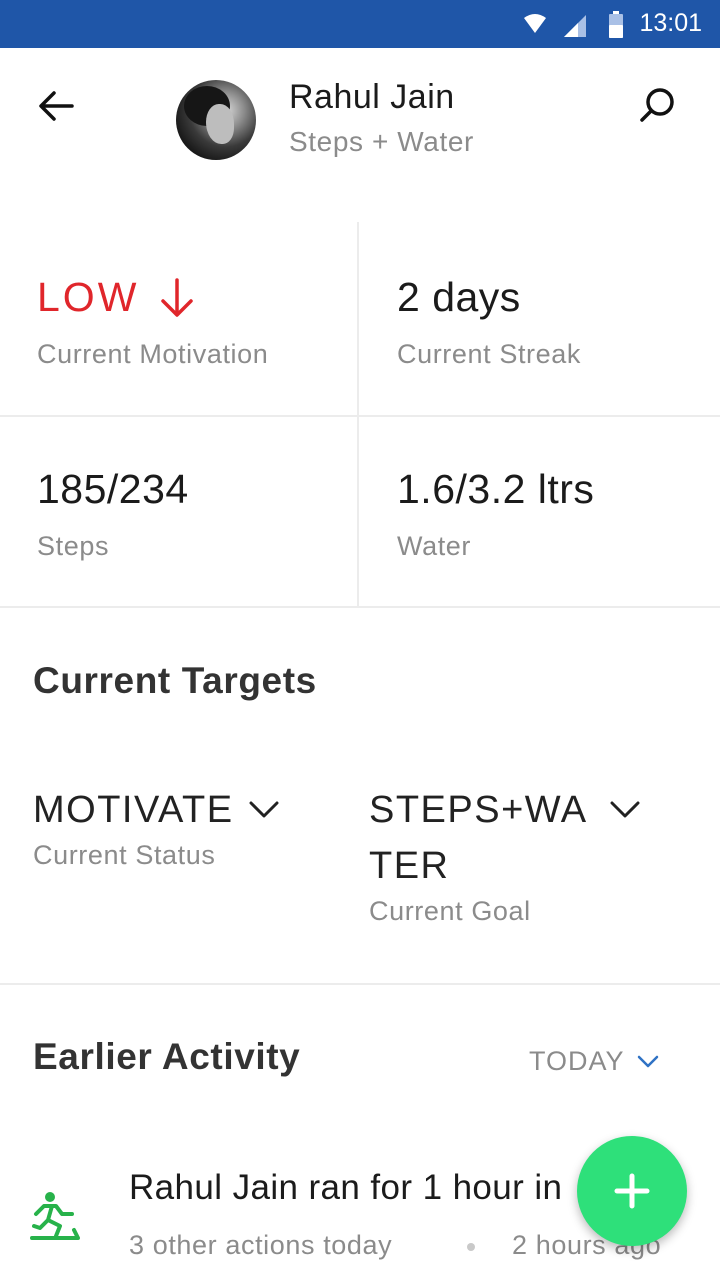 Image resolution: width=720 pixels, height=1280 pixels. I want to click on profile-name: Rahul Jain, so click(372, 97).